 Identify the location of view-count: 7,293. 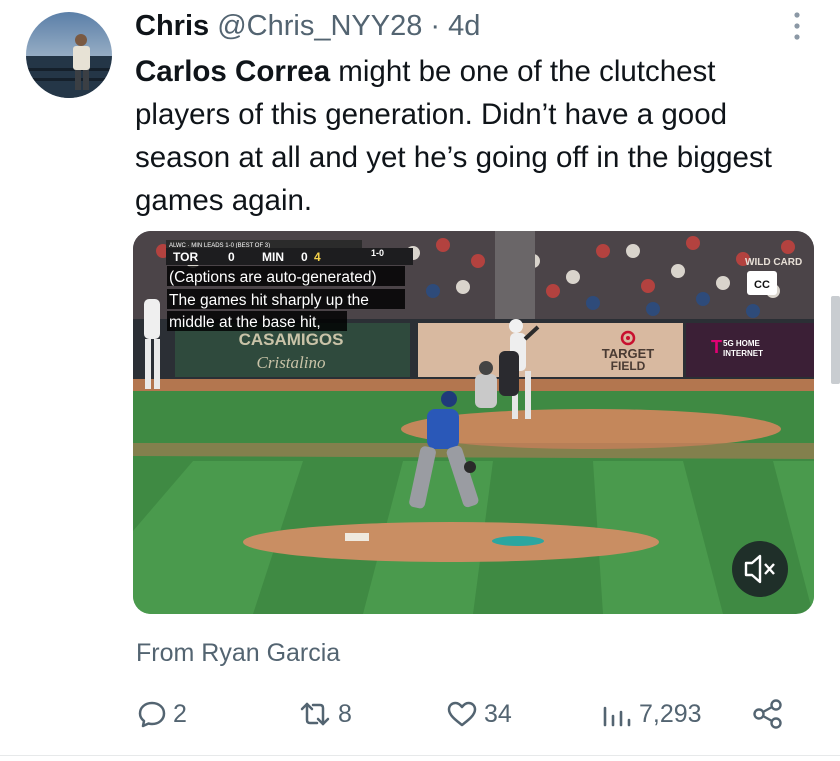
(670, 713).